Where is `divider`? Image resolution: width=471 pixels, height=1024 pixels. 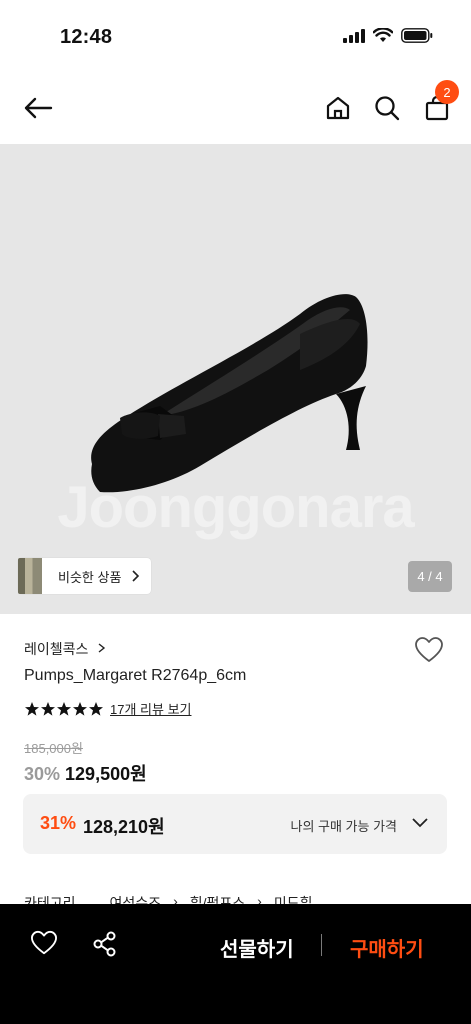
divider is located at coordinates (321, 945).